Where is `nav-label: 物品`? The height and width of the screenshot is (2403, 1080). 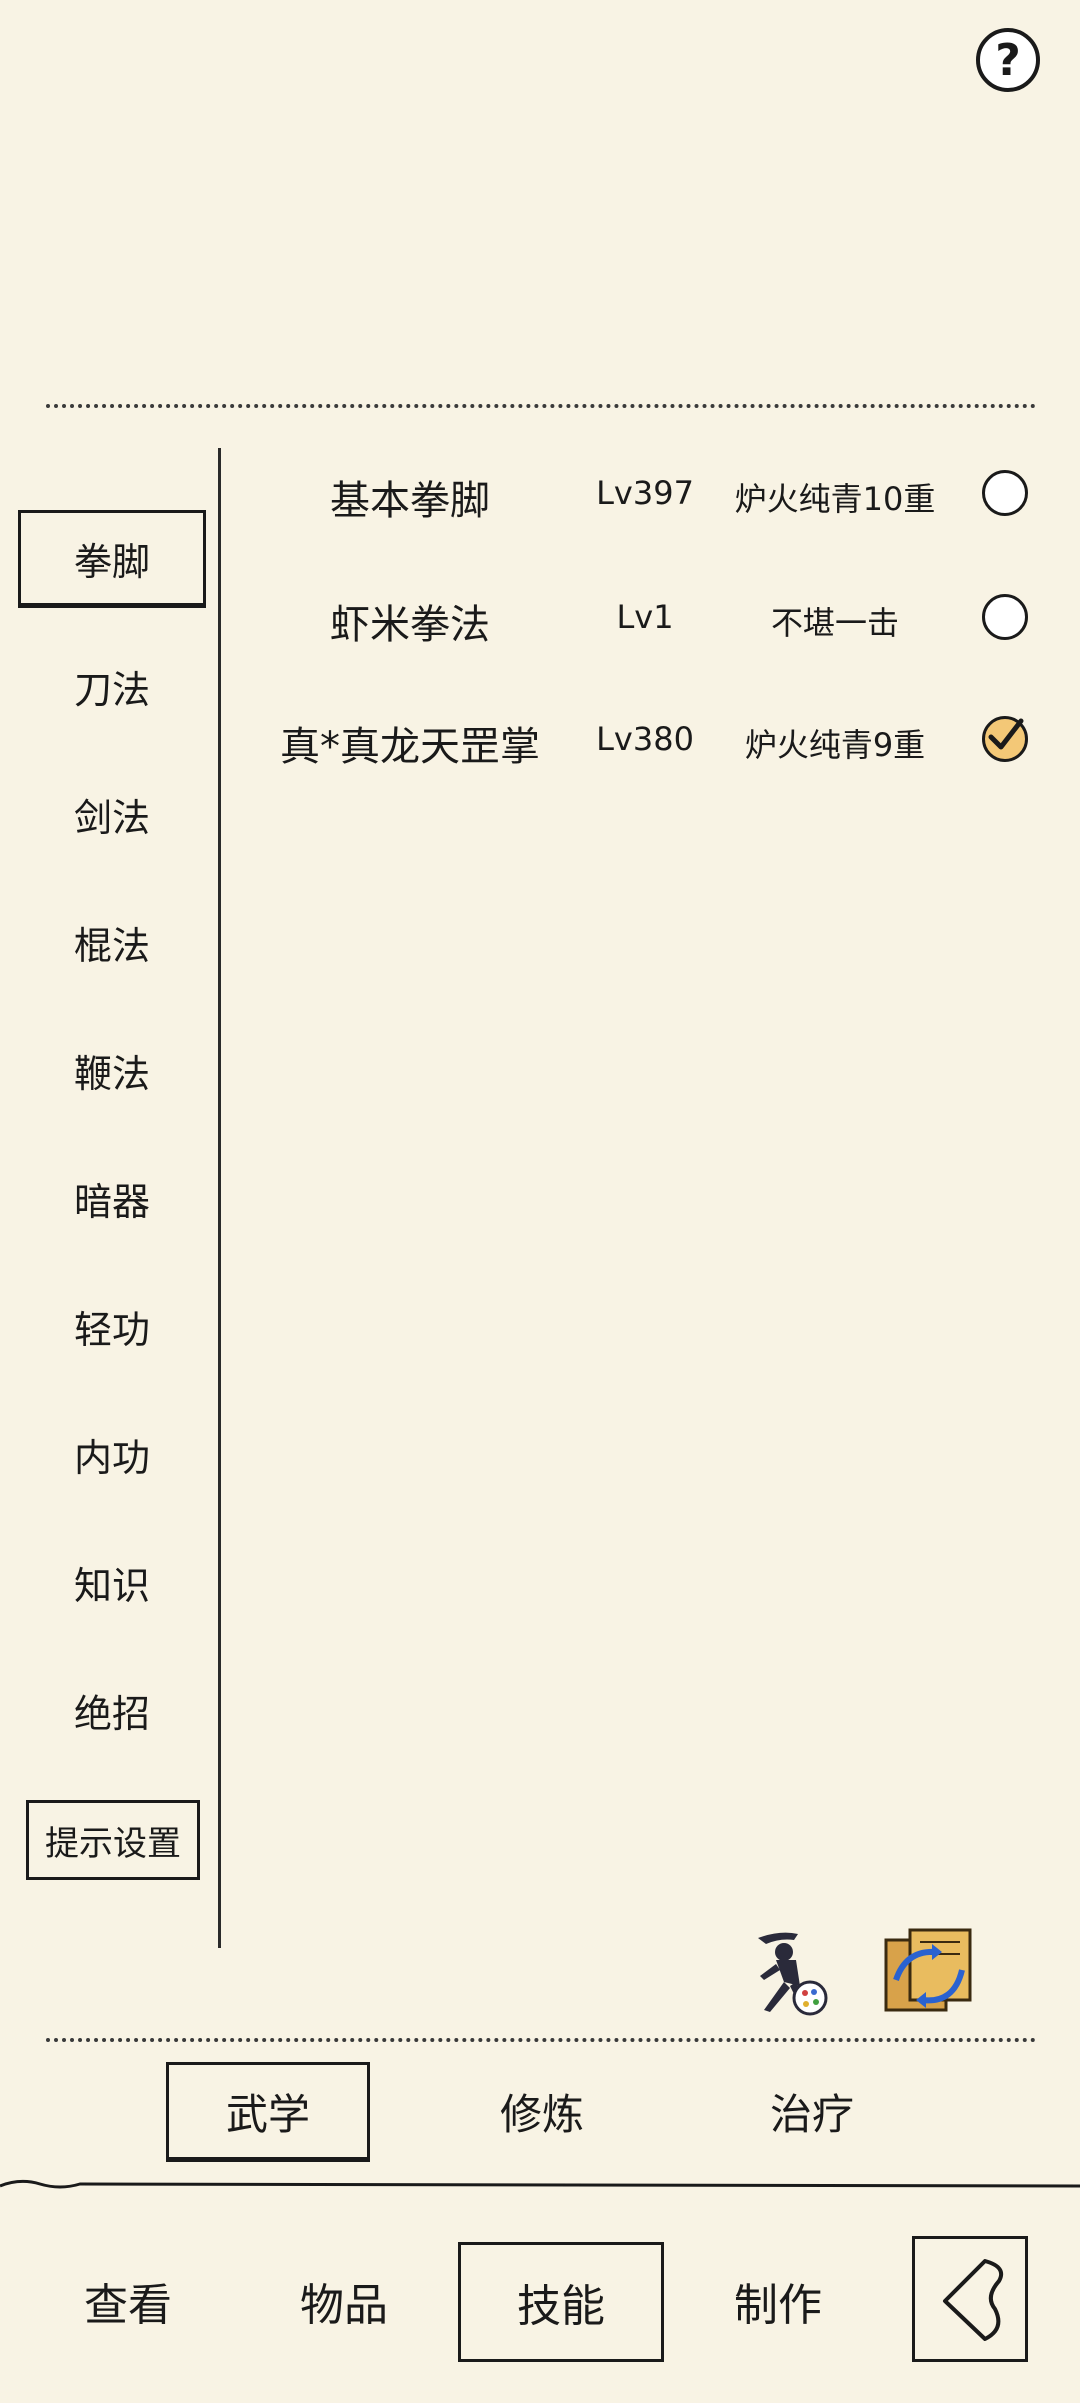
nav-label: 物品 is located at coordinates (344, 2305).